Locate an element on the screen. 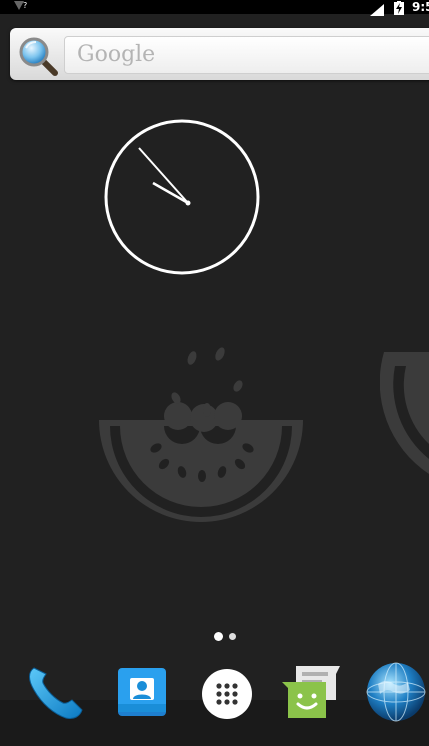 This screenshot has height=746, width=429. dock-contacts is located at coordinates (142, 692).